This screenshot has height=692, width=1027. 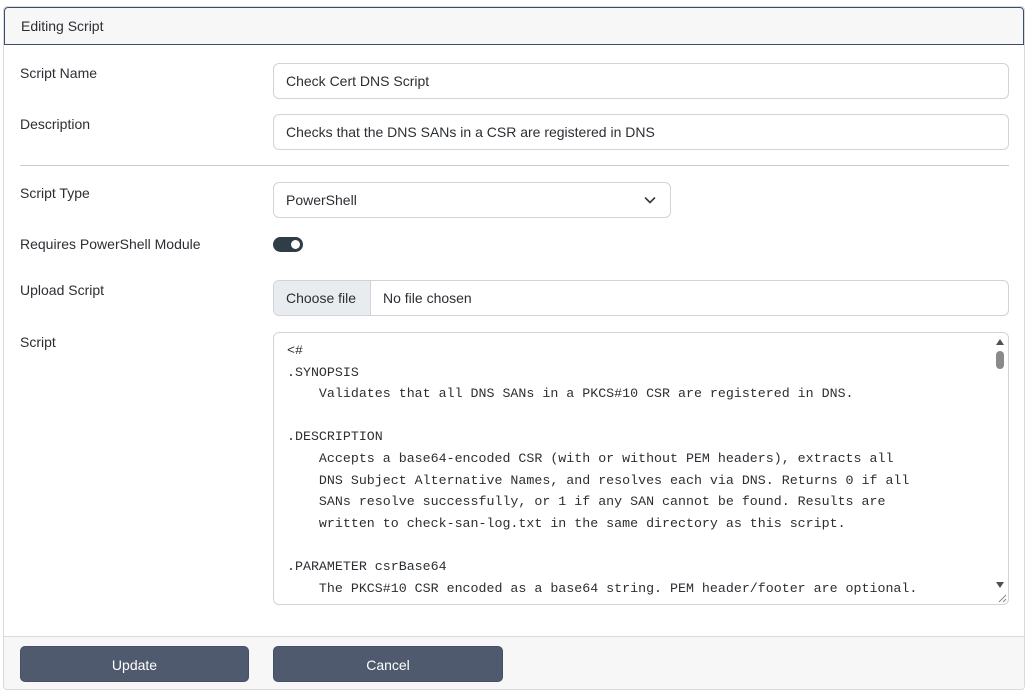 What do you see at coordinates (1000, 360) in the screenshot?
I see `scrollbar-thumb` at bounding box center [1000, 360].